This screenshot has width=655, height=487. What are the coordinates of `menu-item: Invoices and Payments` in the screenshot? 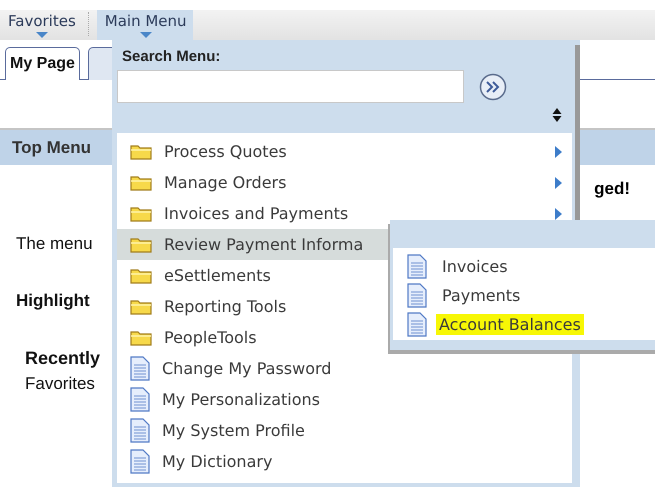 It's located at (344, 213).